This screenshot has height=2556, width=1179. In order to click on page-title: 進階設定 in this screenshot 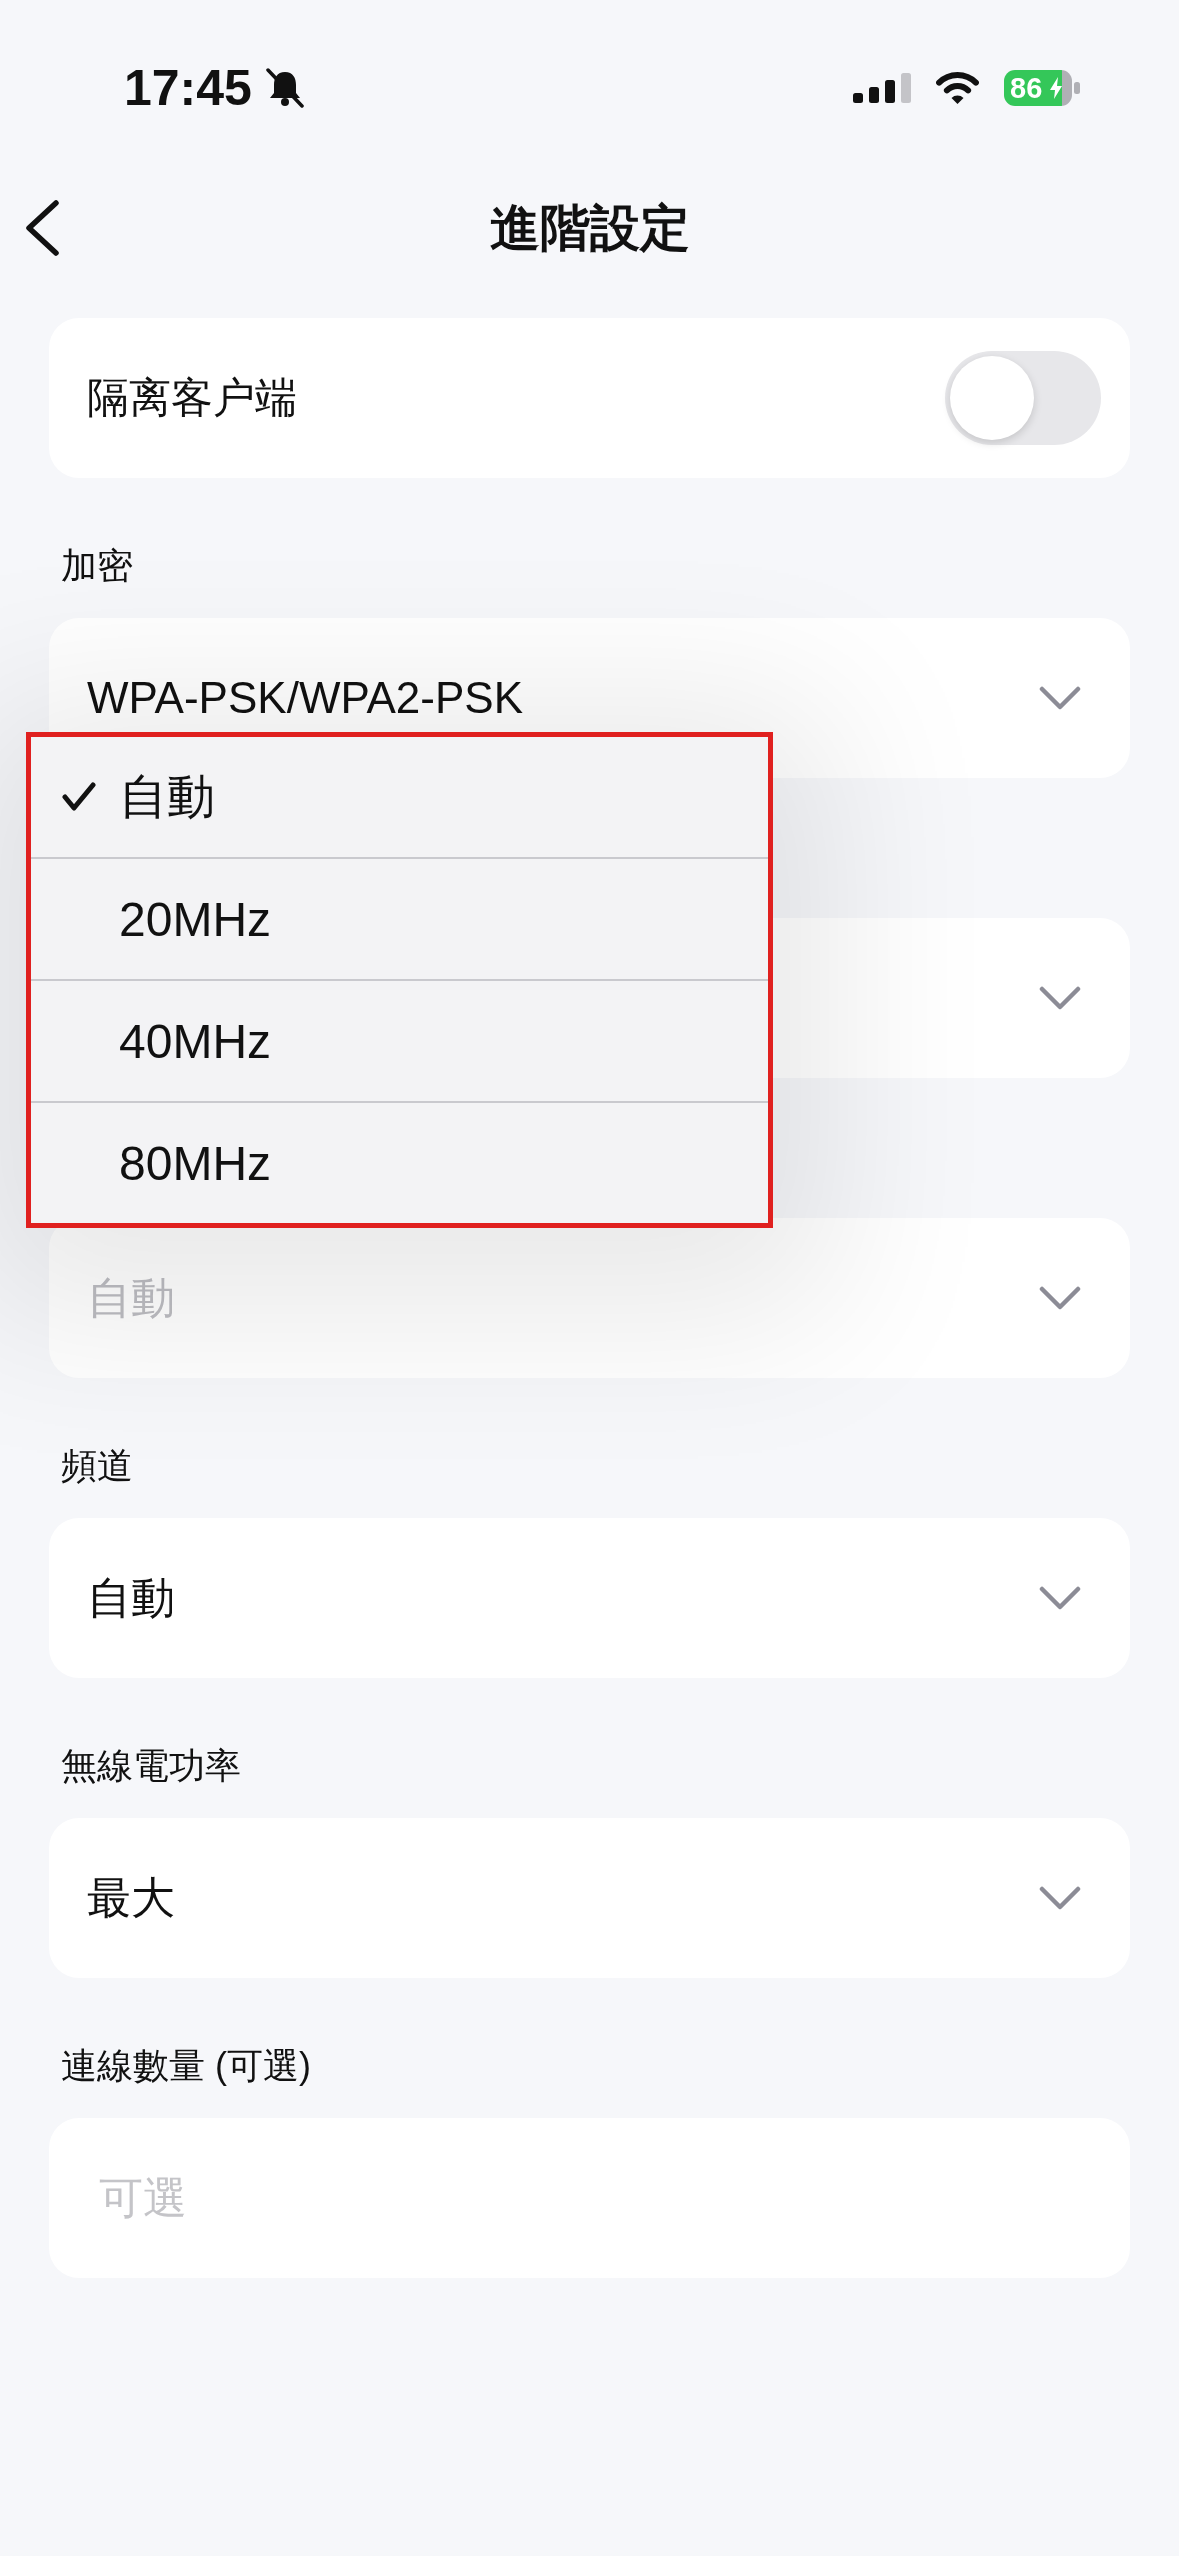, I will do `click(589, 228)`.